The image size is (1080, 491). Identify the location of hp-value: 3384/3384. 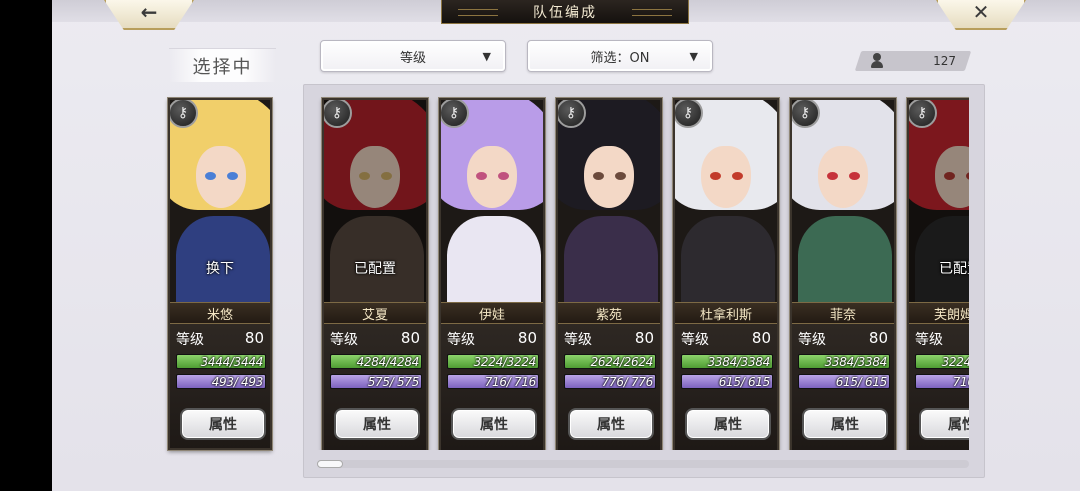
(856, 362).